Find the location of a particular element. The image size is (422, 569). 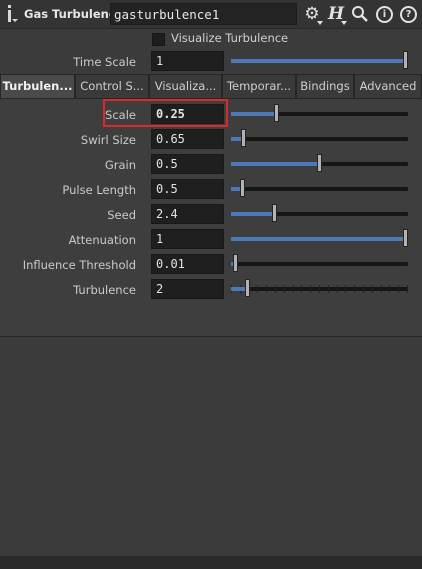

info-circle-icon: i is located at coordinates (384, 14).